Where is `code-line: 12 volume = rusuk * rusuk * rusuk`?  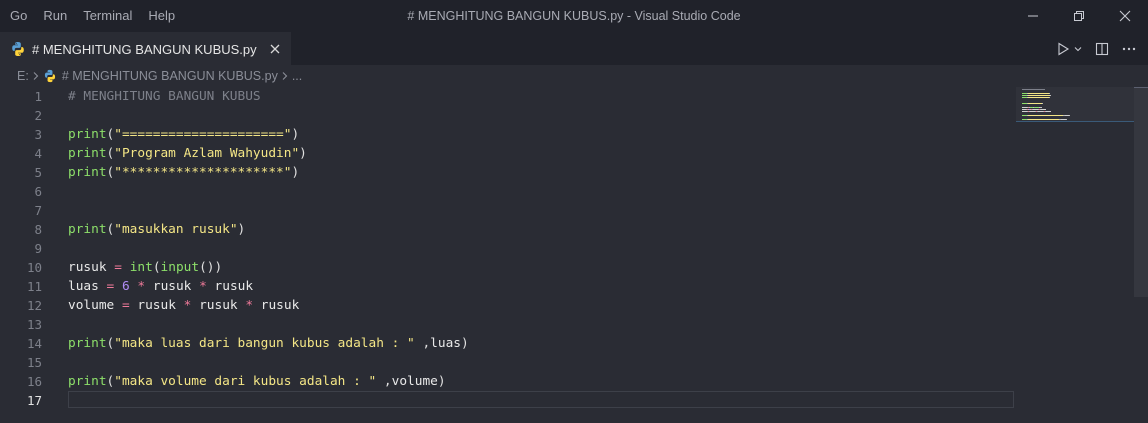 code-line: 12 volume = rusuk * rusuk * rusuk is located at coordinates (507, 305).